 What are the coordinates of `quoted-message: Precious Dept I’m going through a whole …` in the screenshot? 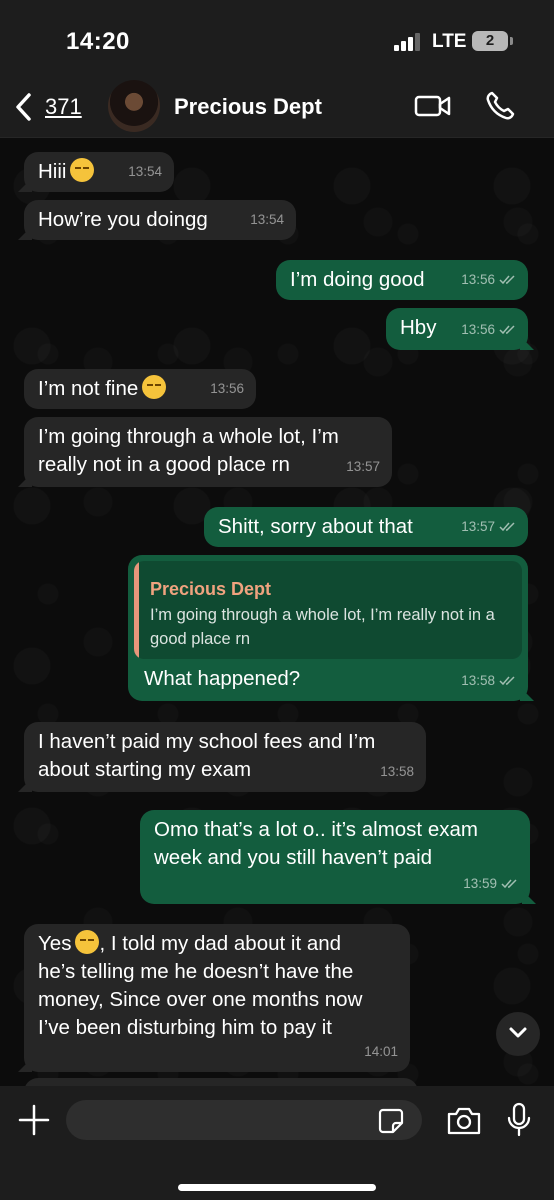 It's located at (328, 610).